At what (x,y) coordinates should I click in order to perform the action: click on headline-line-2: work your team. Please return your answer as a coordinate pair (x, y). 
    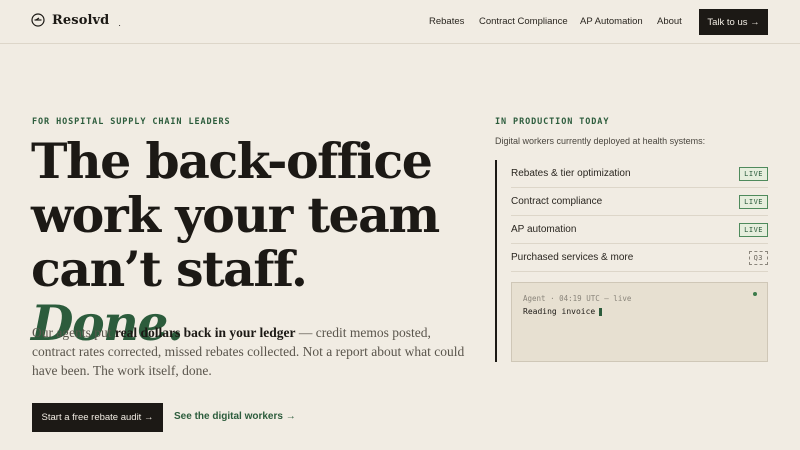
    Looking at the image, I should click on (235, 215).